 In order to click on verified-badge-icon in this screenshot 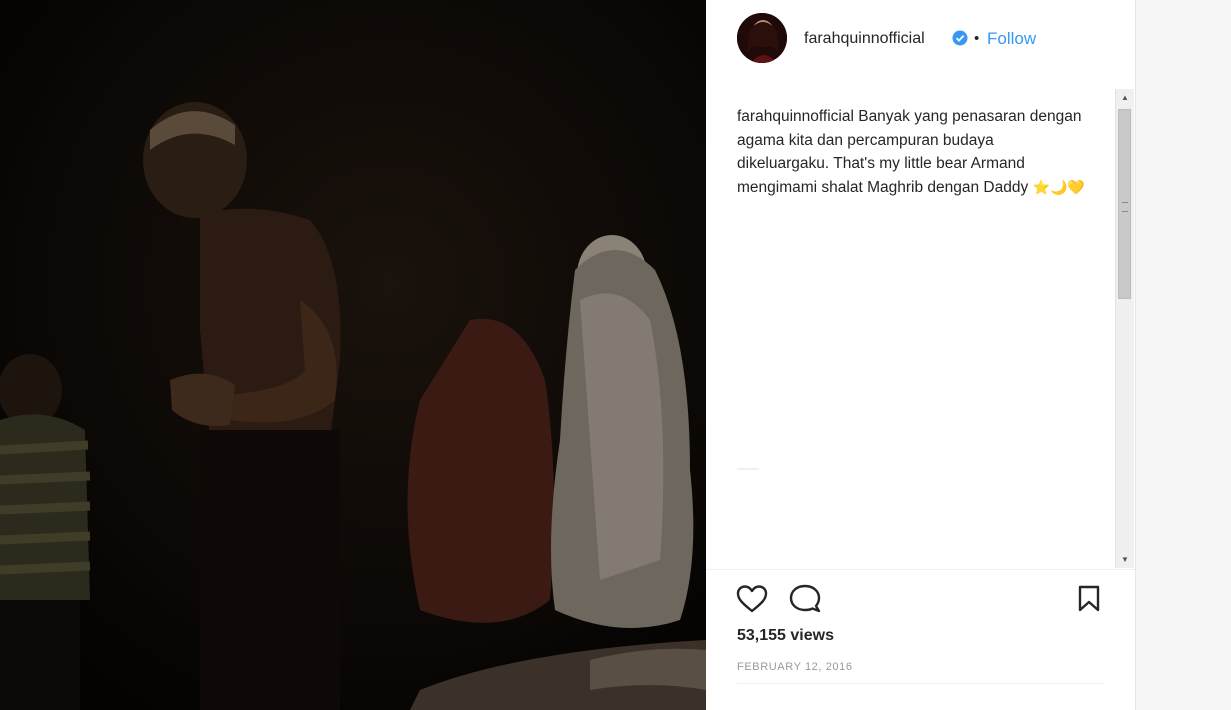, I will do `click(960, 38)`.